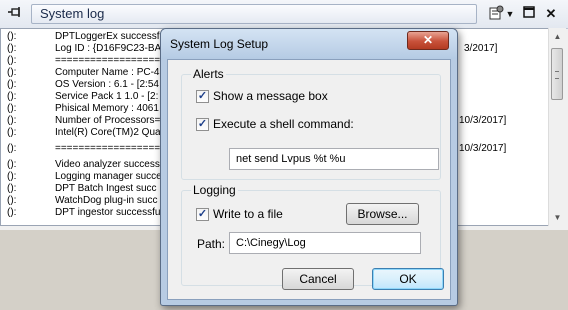 This screenshot has width=568, height=310. What do you see at coordinates (318, 279) in the screenshot?
I see `cancel-button: Cancel` at bounding box center [318, 279].